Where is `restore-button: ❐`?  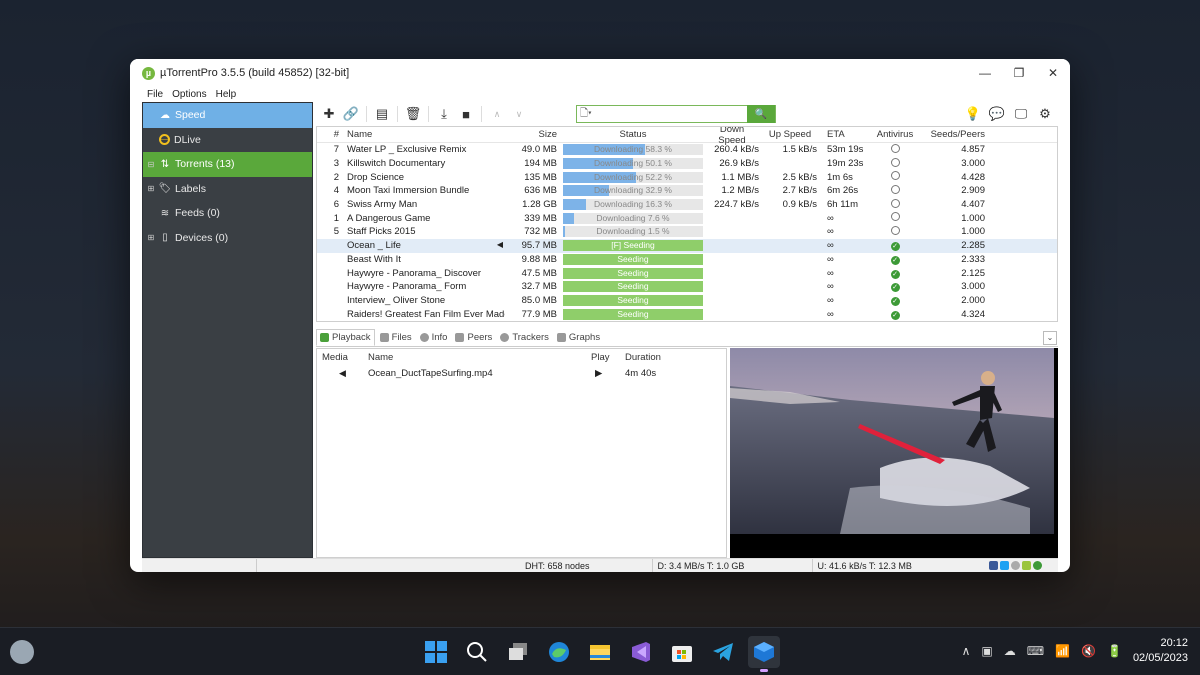
restore-button: ❐ is located at coordinates (1019, 73).